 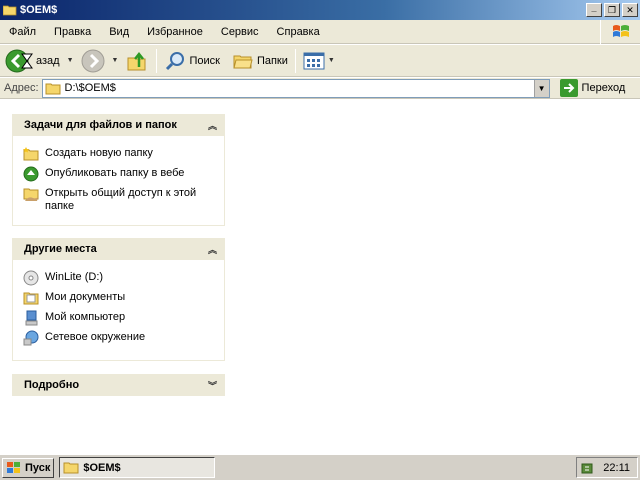 What do you see at coordinates (588, 468) in the screenshot?
I see `tray-network-icon` at bounding box center [588, 468].